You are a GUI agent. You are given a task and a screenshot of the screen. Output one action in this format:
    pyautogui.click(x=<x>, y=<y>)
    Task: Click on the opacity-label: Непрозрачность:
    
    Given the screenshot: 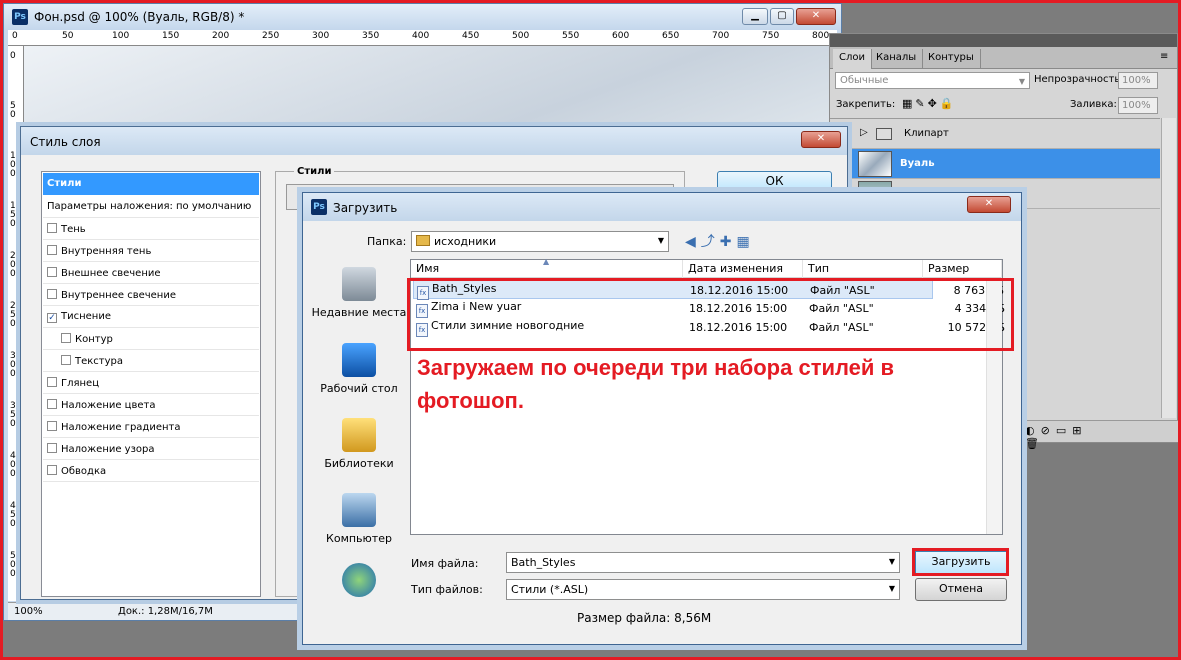 What is the action you would take?
    pyautogui.click(x=1079, y=79)
    